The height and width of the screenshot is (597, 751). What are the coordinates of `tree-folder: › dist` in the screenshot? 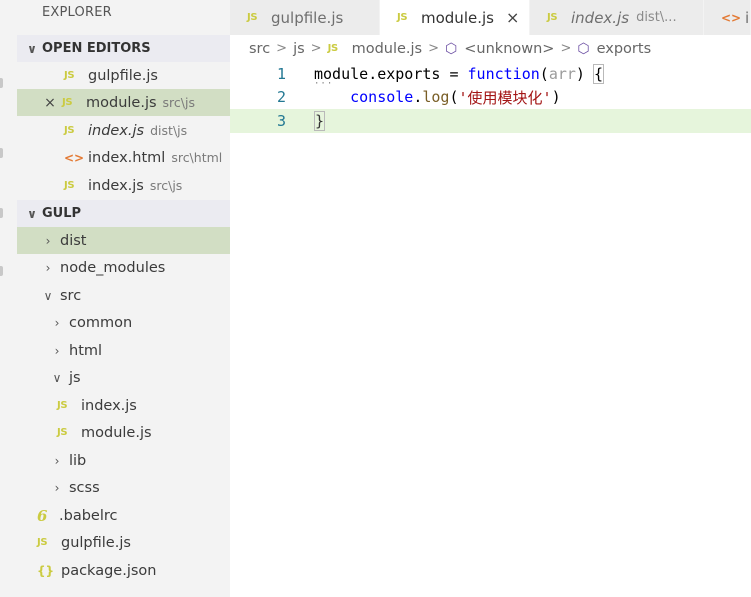 It's located at (123, 240).